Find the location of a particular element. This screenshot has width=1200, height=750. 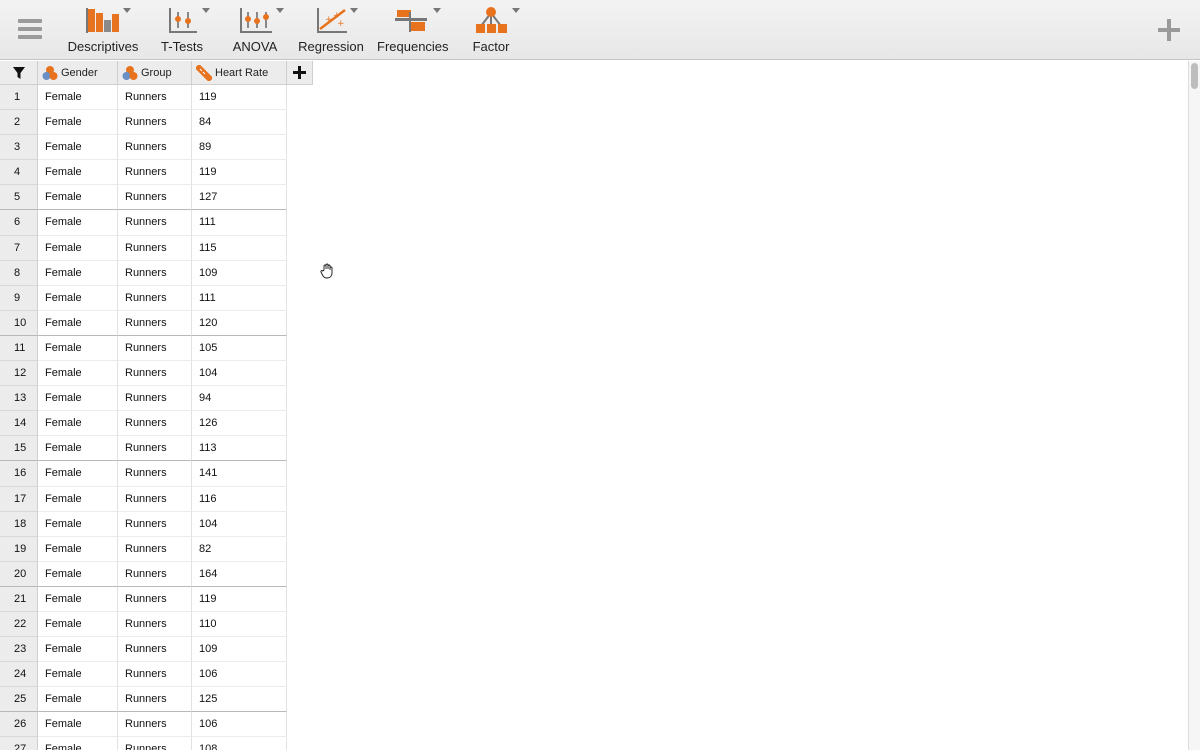

cell-heart-rate: 108 is located at coordinates (239, 743).